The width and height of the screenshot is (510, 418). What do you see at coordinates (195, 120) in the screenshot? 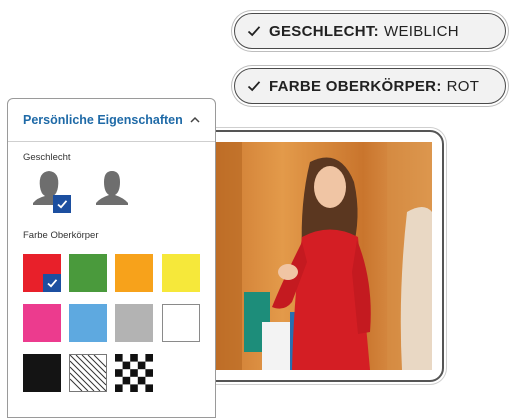
I see `chevron-up-icon` at bounding box center [195, 120].